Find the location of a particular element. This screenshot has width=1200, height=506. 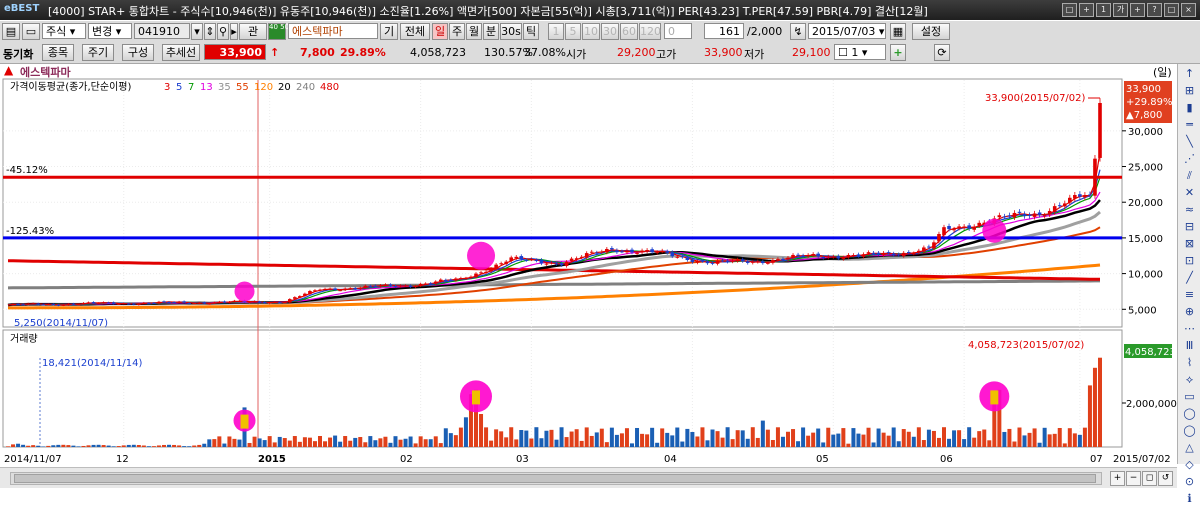

scroll-thumb is located at coordinates (555, 478).